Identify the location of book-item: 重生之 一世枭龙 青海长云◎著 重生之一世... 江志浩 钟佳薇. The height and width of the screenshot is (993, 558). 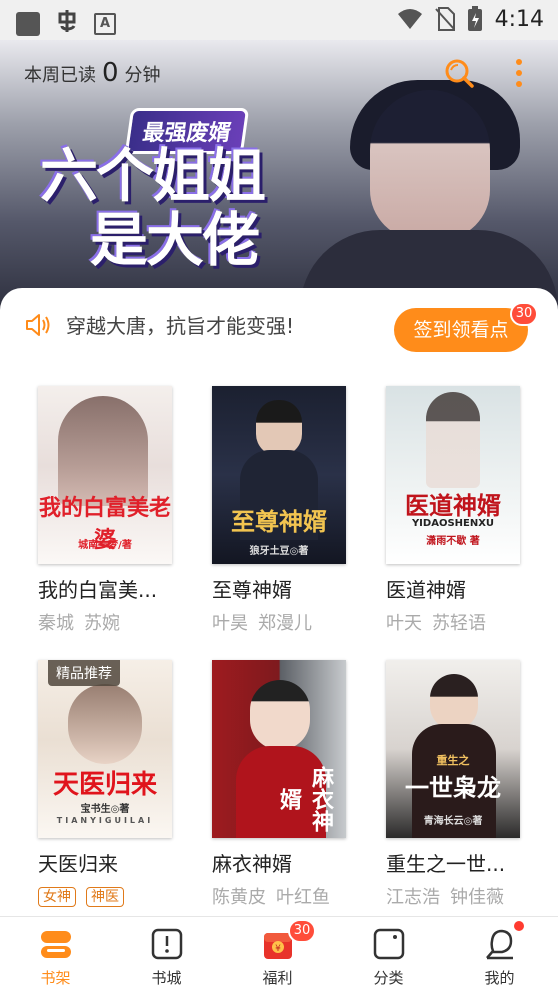
(453, 784).